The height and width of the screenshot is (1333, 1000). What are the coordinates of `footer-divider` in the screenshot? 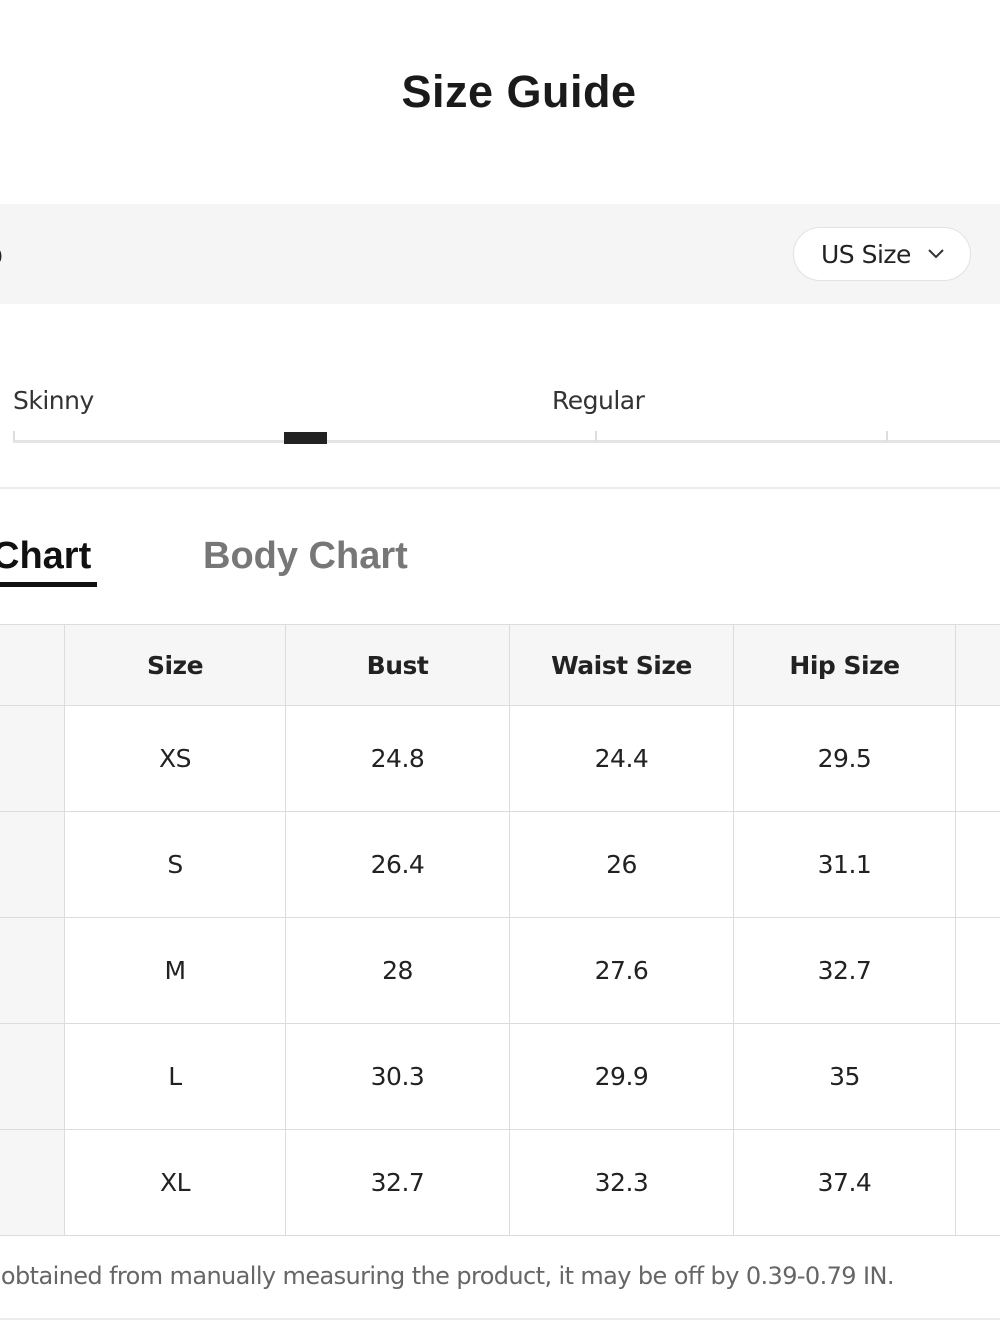 It's located at (500, 1319).